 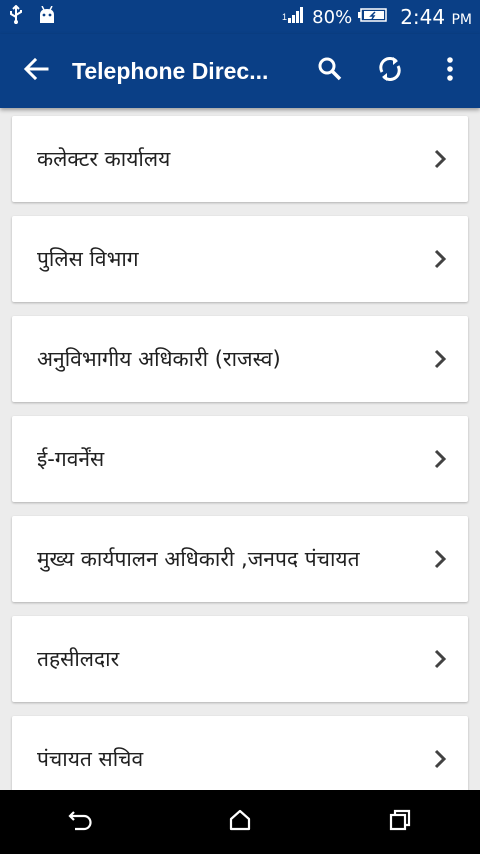 I want to click on list-item-label: पुलिस विभाग, so click(x=88, y=259).